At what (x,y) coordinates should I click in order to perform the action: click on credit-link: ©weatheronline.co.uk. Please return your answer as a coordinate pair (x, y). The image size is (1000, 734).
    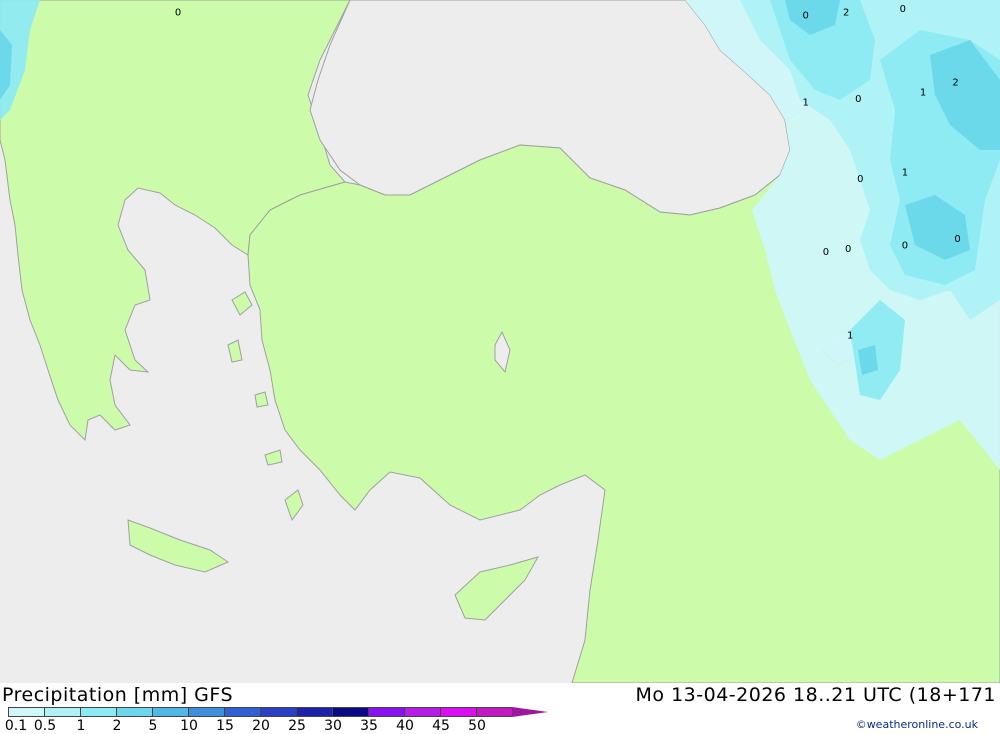
    Looking at the image, I should click on (917, 724).